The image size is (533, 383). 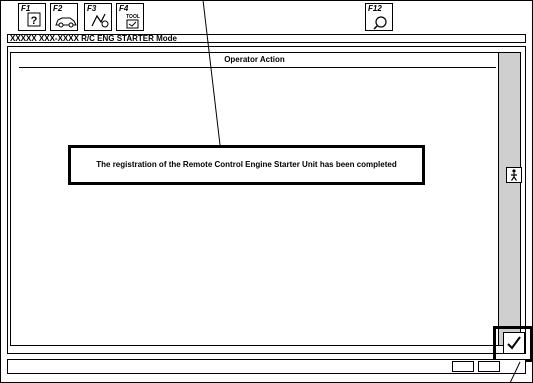 I want to click on callout-line-message, so click(x=211, y=73).